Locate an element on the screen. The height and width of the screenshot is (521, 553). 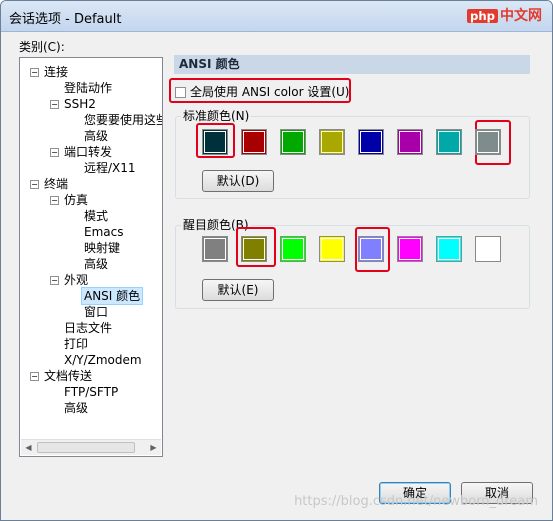
bright-colors-title: 醒目颜色(B) is located at coordinates (216, 225).